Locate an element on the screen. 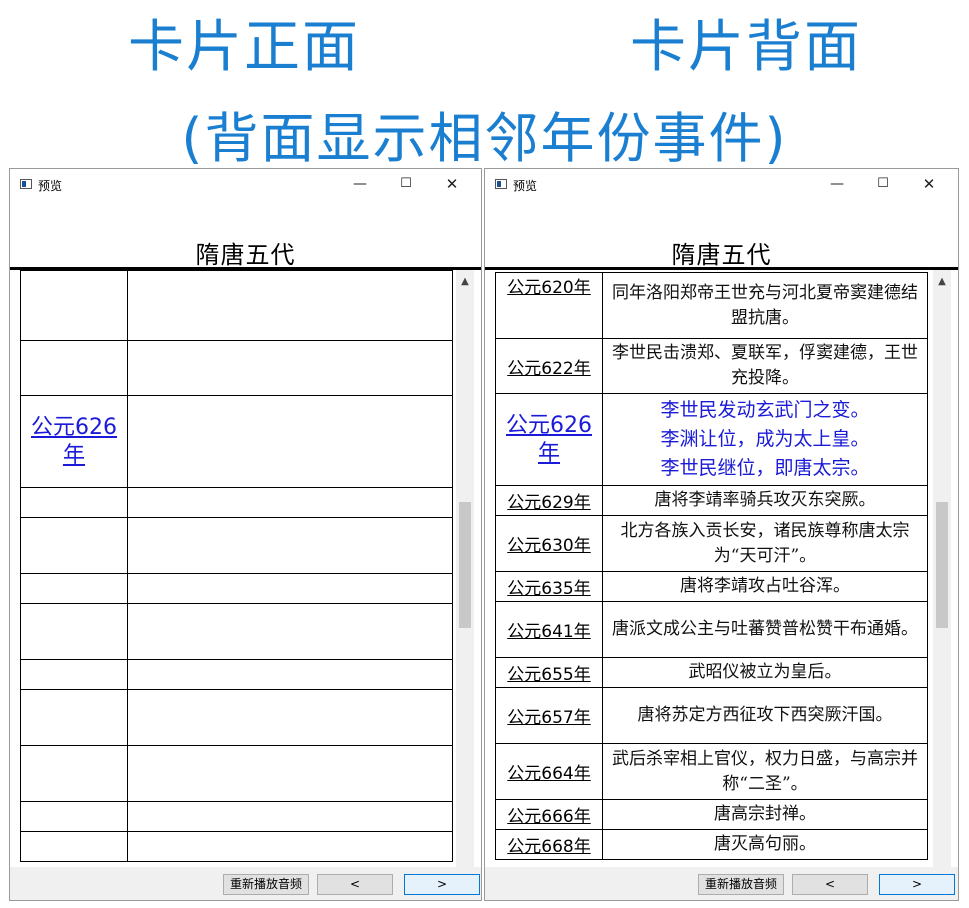  year-cell: 公元635年 is located at coordinates (549, 586).